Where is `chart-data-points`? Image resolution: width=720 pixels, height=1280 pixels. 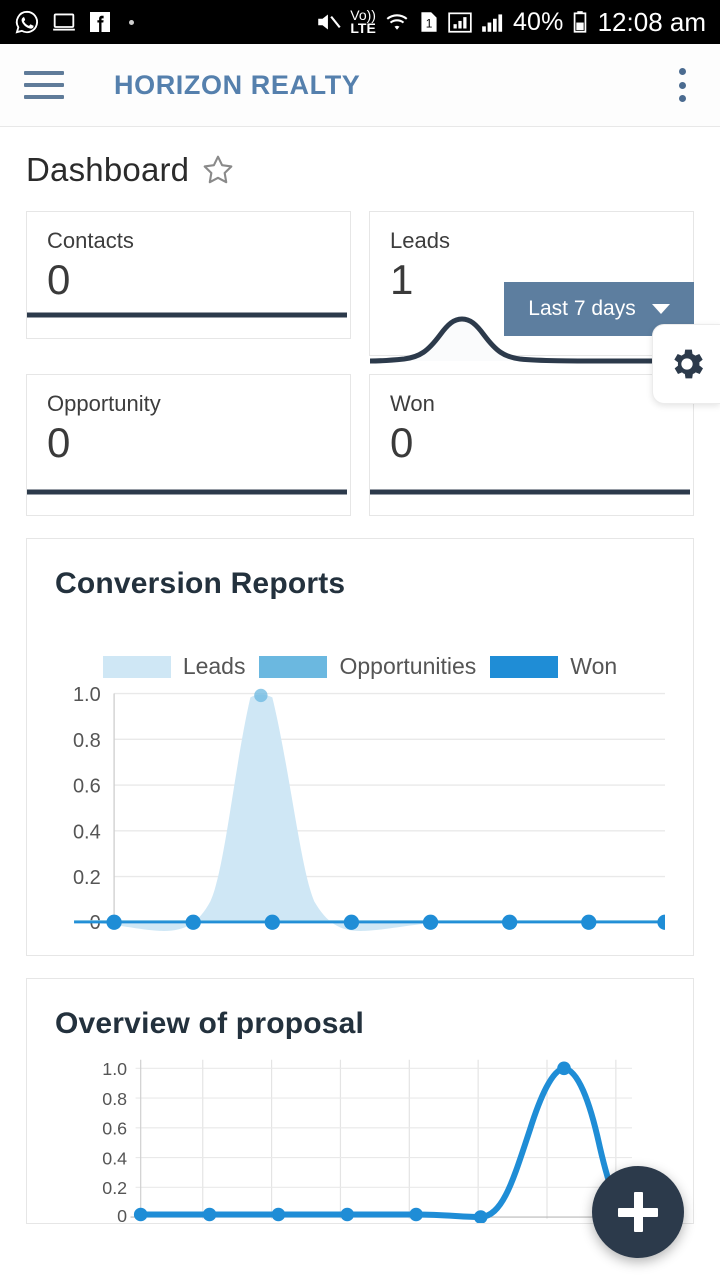 chart-data-points is located at coordinates (385, 1142).